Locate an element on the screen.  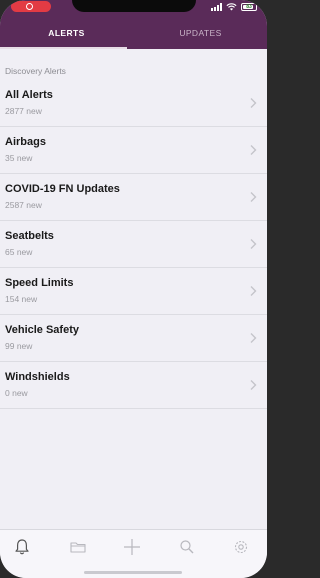
alert-title: Vehicle Safety is located at coordinates (42, 330).